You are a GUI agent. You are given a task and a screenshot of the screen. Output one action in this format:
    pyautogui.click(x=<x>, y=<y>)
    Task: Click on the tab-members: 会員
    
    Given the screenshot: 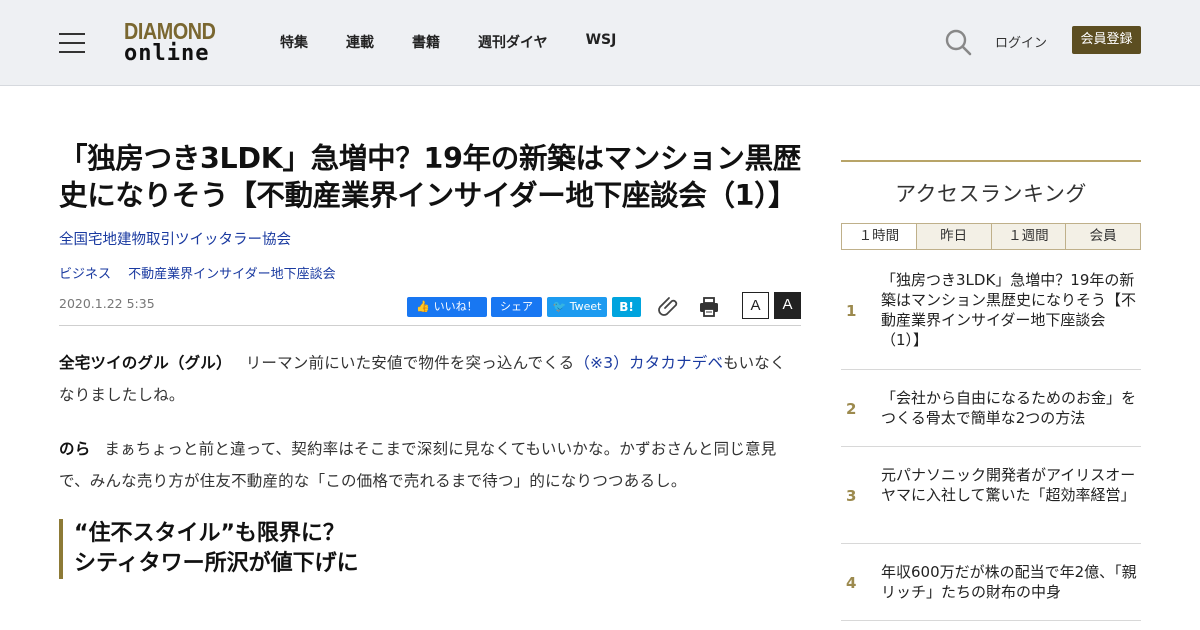 What is the action you would take?
    pyautogui.click(x=1102, y=236)
    